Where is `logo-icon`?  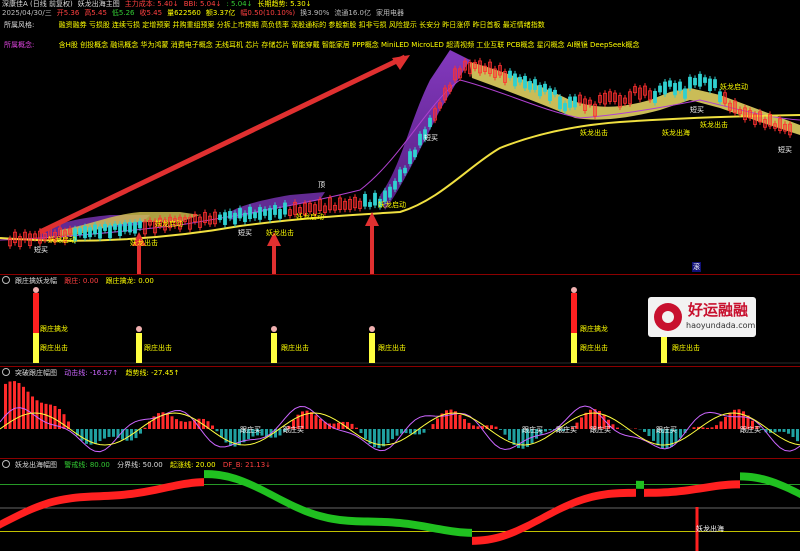
logo-icon is located at coordinates (668, 317).